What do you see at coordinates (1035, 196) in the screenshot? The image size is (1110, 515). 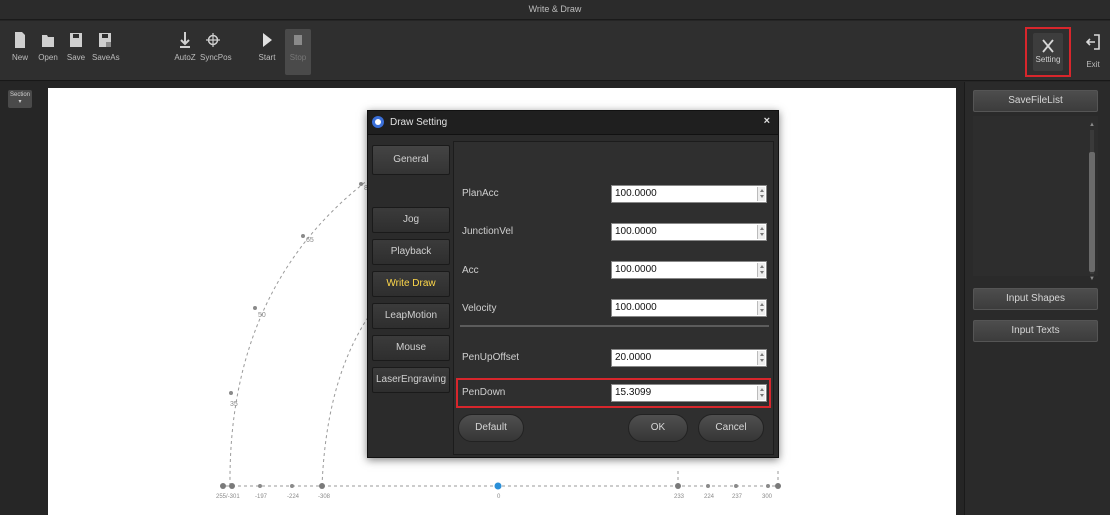 I see `file-list` at bounding box center [1035, 196].